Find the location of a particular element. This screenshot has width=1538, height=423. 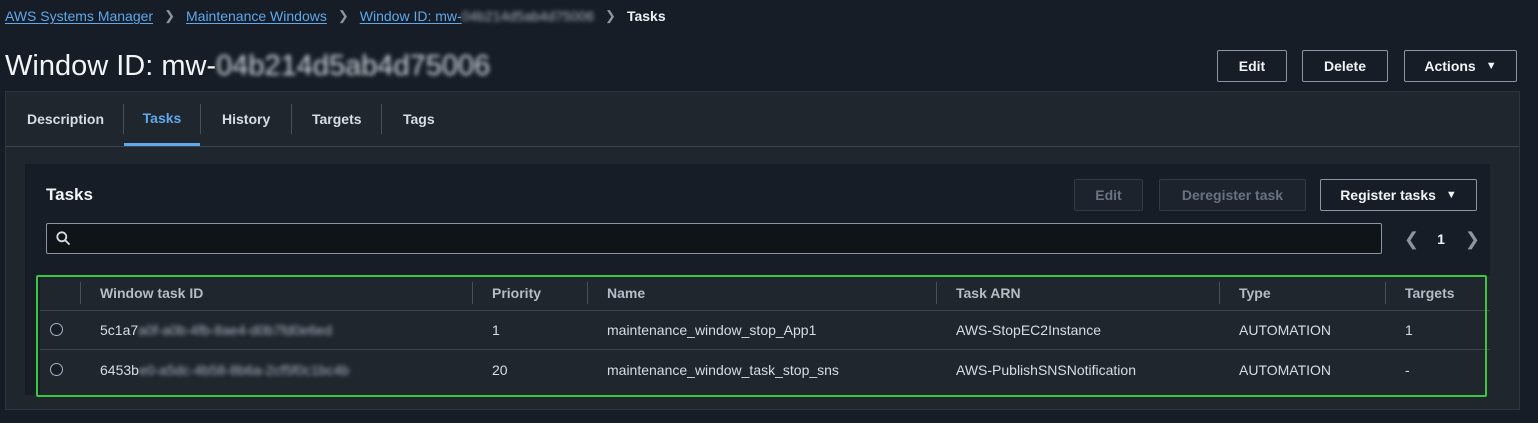

pagination: ❮ 1 ❯ is located at coordinates (1442, 239).